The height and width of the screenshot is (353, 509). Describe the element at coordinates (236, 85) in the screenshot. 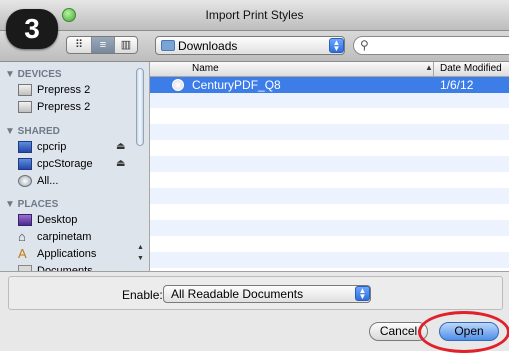

I see `file-name: CenturyPDF_Q8` at that location.